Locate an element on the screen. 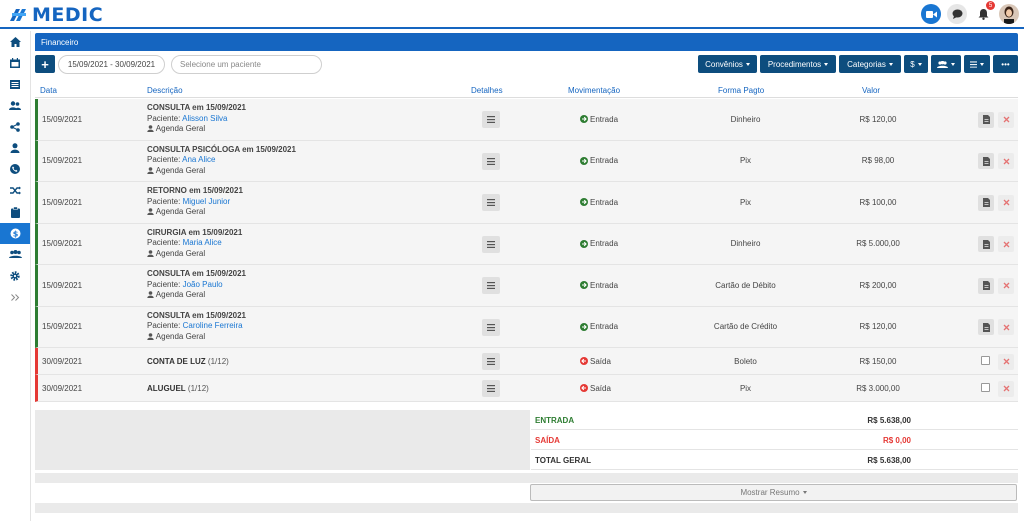 The width and height of the screenshot is (1024, 521). chat-icon is located at coordinates (957, 14).